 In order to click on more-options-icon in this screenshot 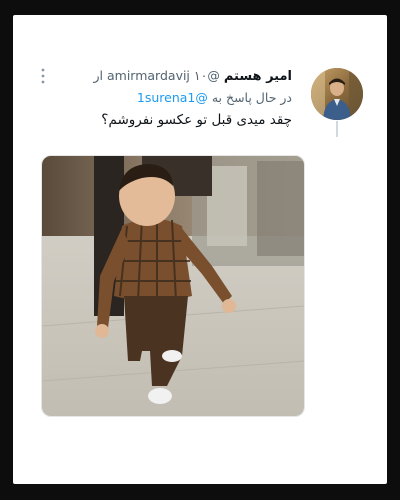, I will do `click(43, 76)`.